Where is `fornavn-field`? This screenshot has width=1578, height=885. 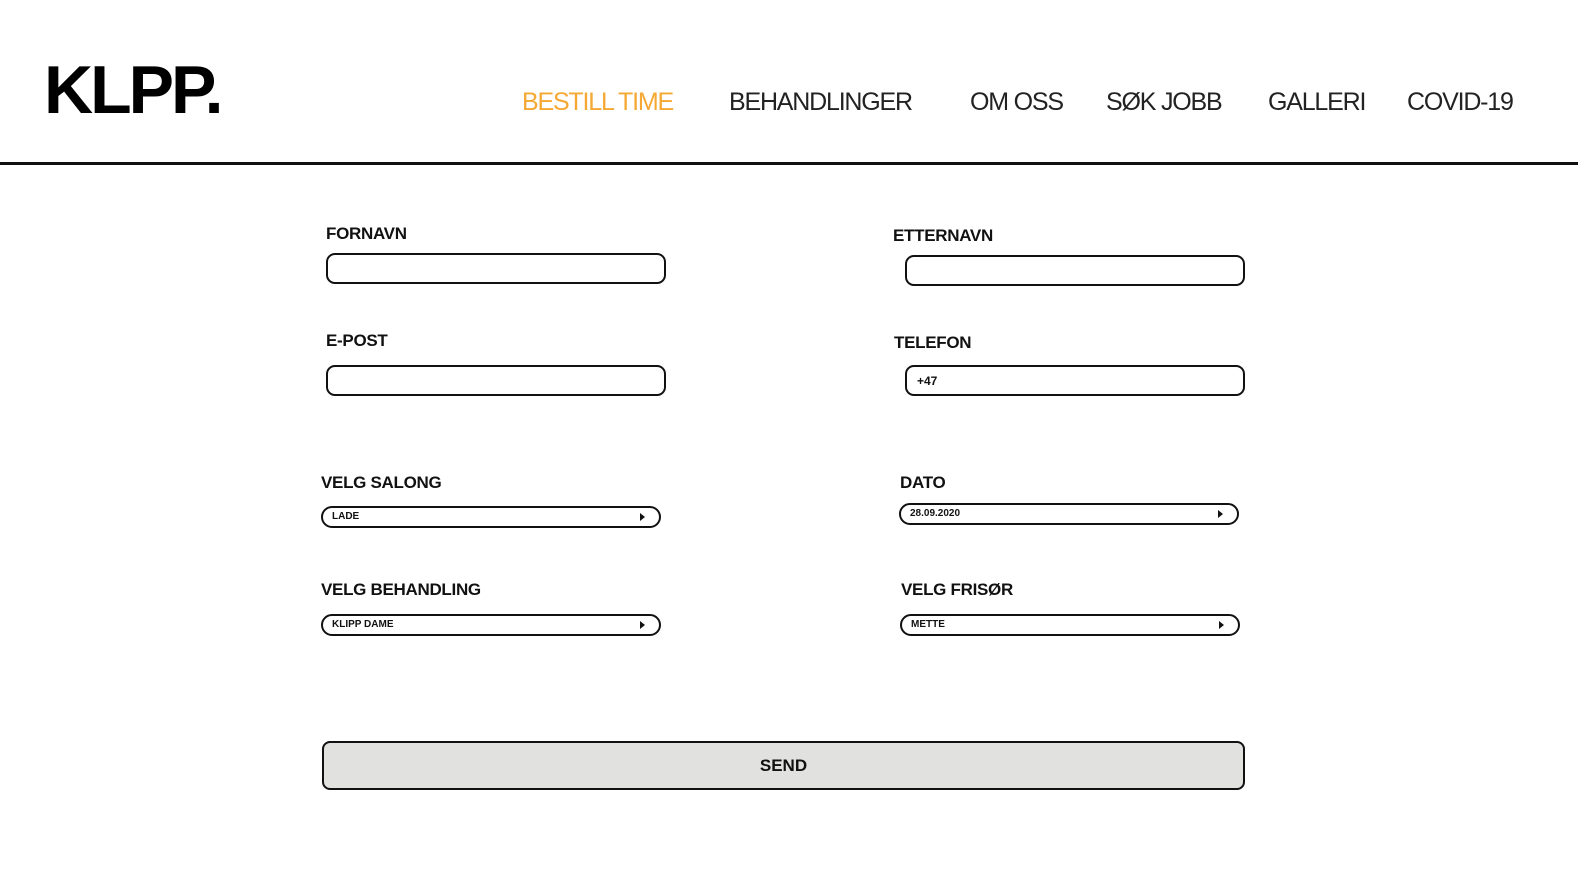
fornavn-field is located at coordinates (496, 268).